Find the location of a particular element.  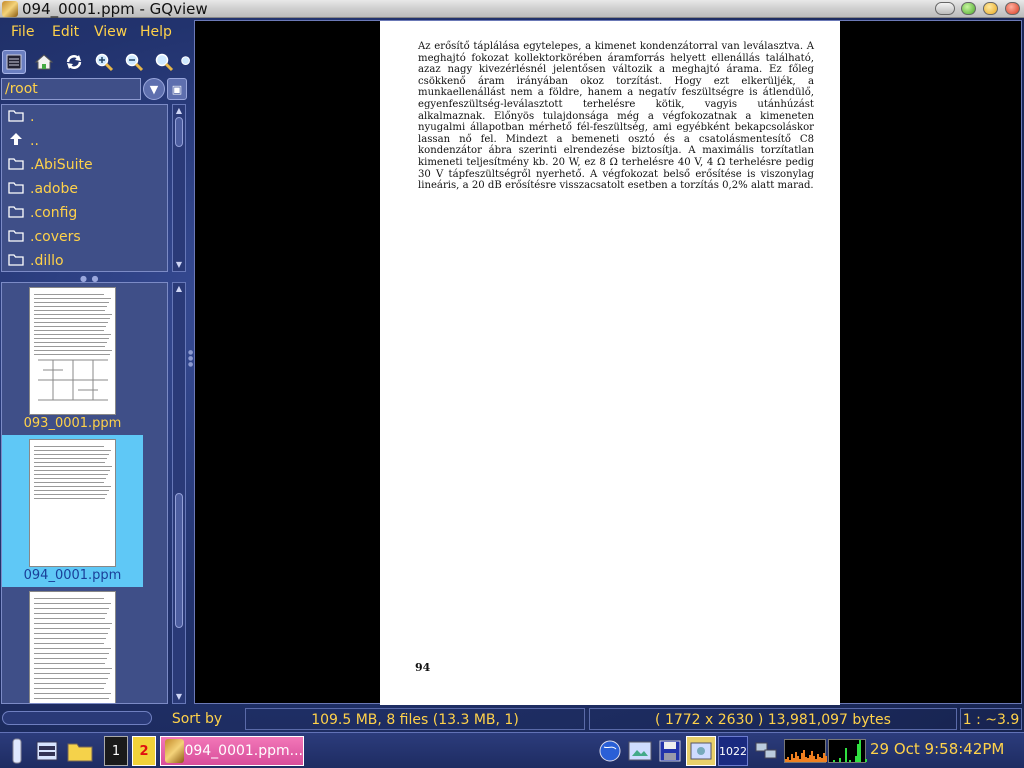

thumbnail-item: 093_0001.ppm is located at coordinates (72, 359).